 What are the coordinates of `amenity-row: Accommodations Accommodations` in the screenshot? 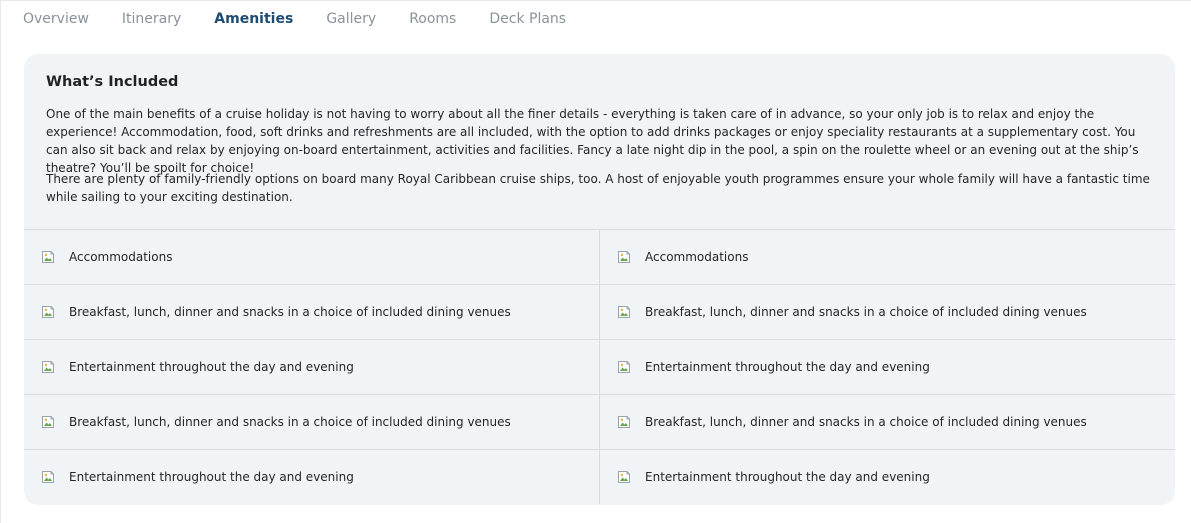 It's located at (599, 257).